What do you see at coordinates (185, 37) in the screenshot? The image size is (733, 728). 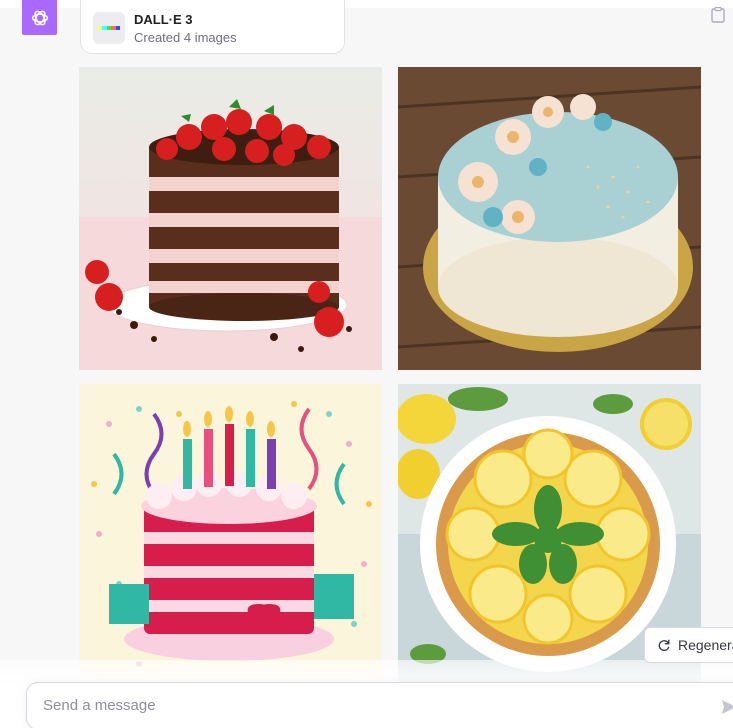 I see `tool-status: Created 4 images` at bounding box center [185, 37].